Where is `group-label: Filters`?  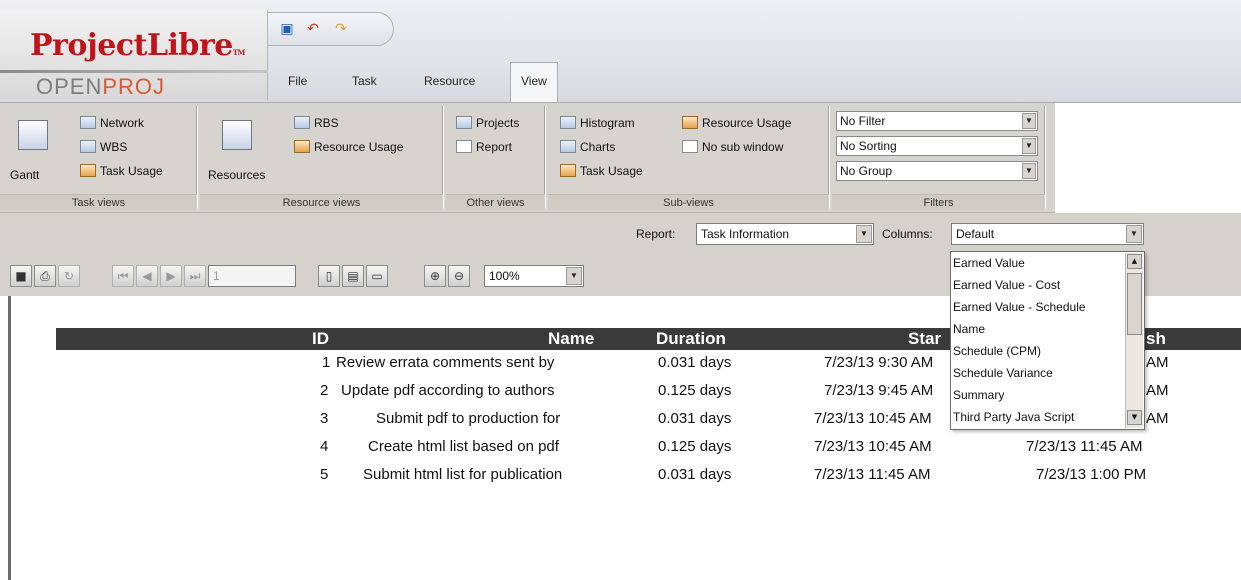 group-label: Filters is located at coordinates (938, 202).